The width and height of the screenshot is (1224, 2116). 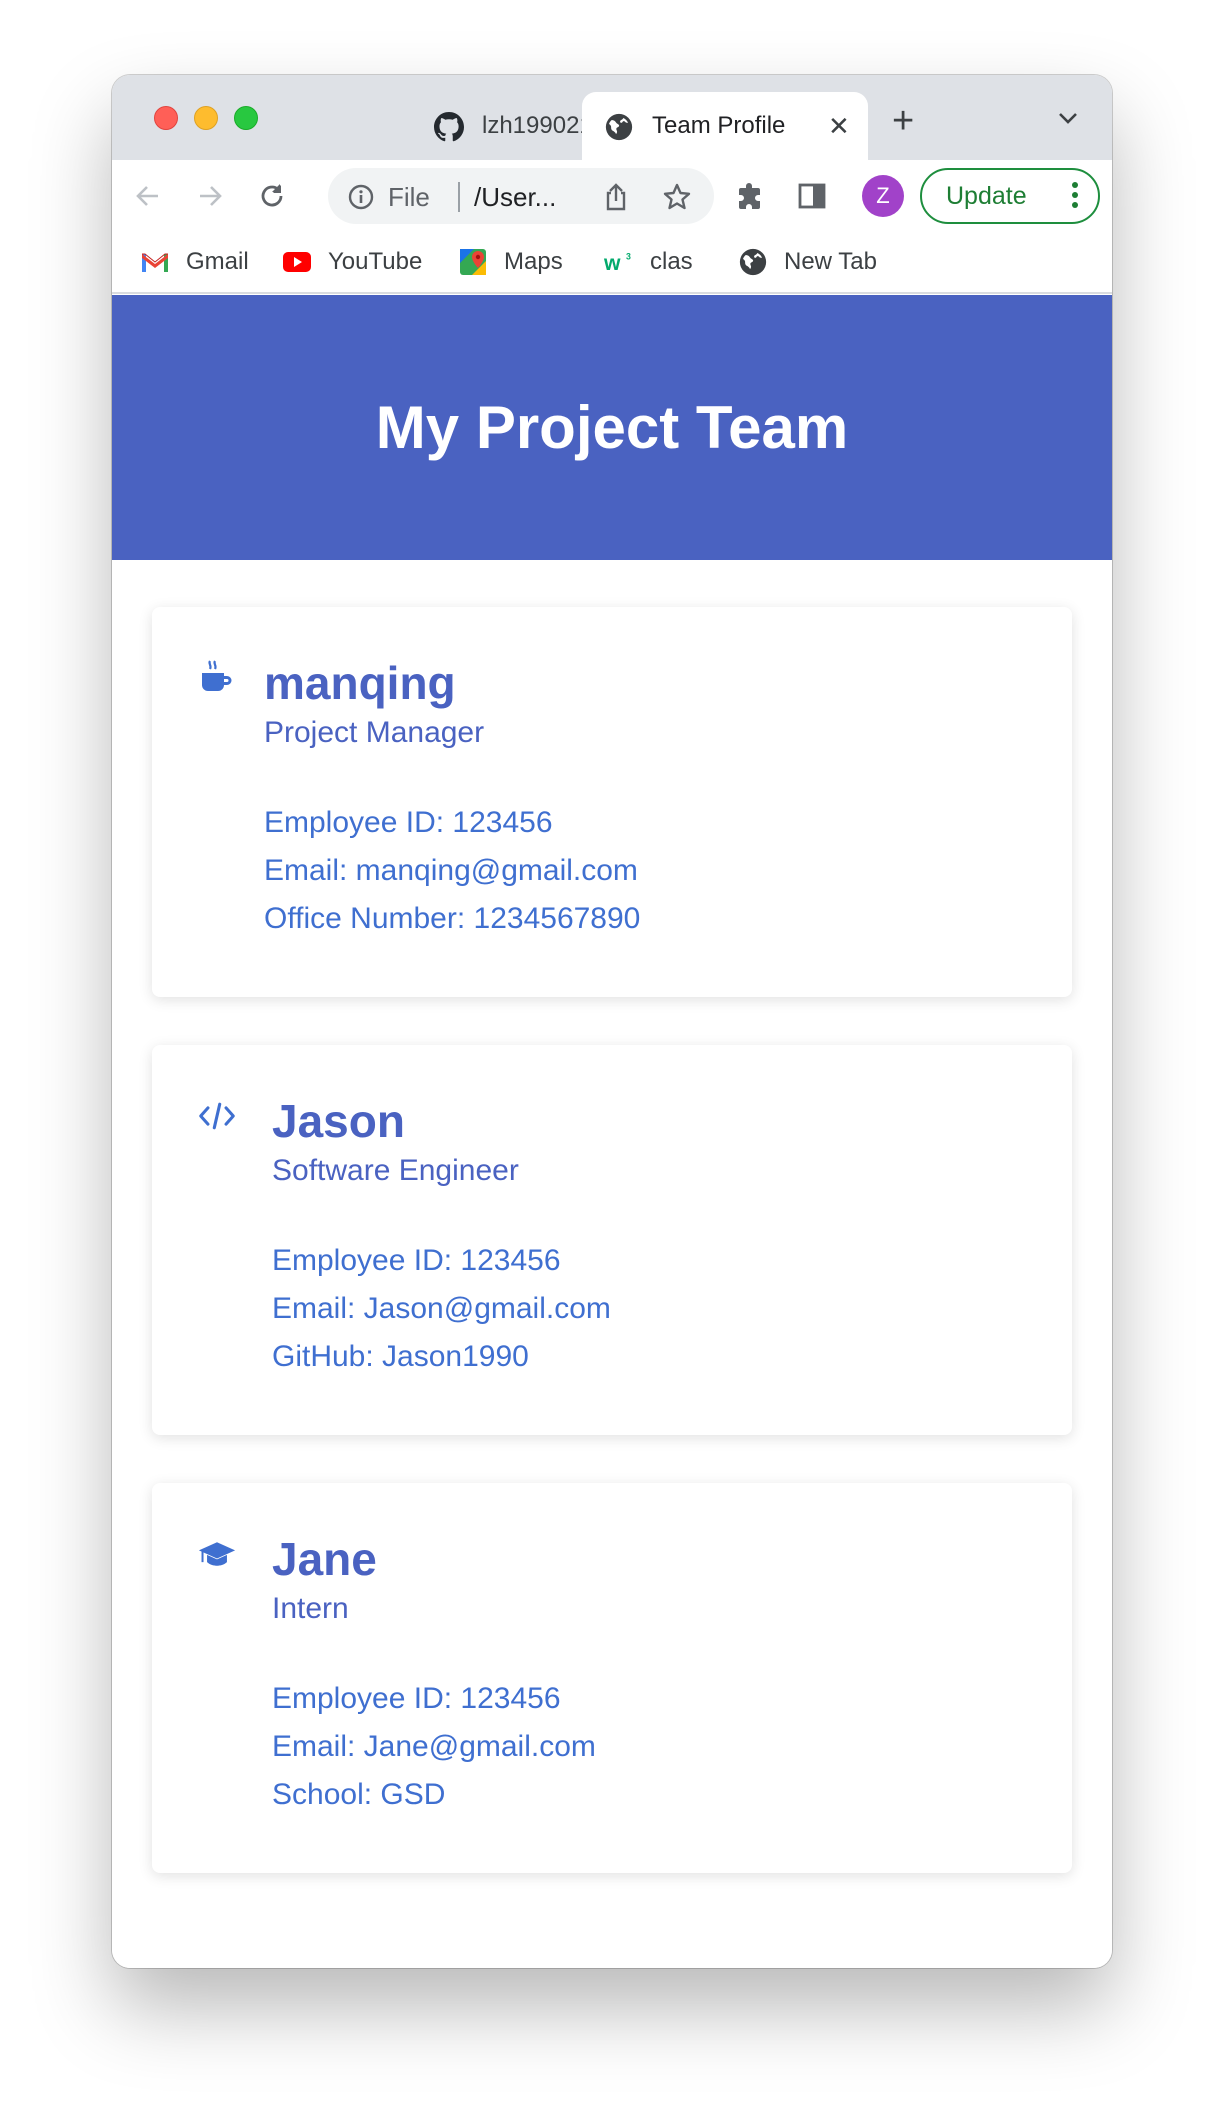 I want to click on avatar: Z, so click(x=883, y=196).